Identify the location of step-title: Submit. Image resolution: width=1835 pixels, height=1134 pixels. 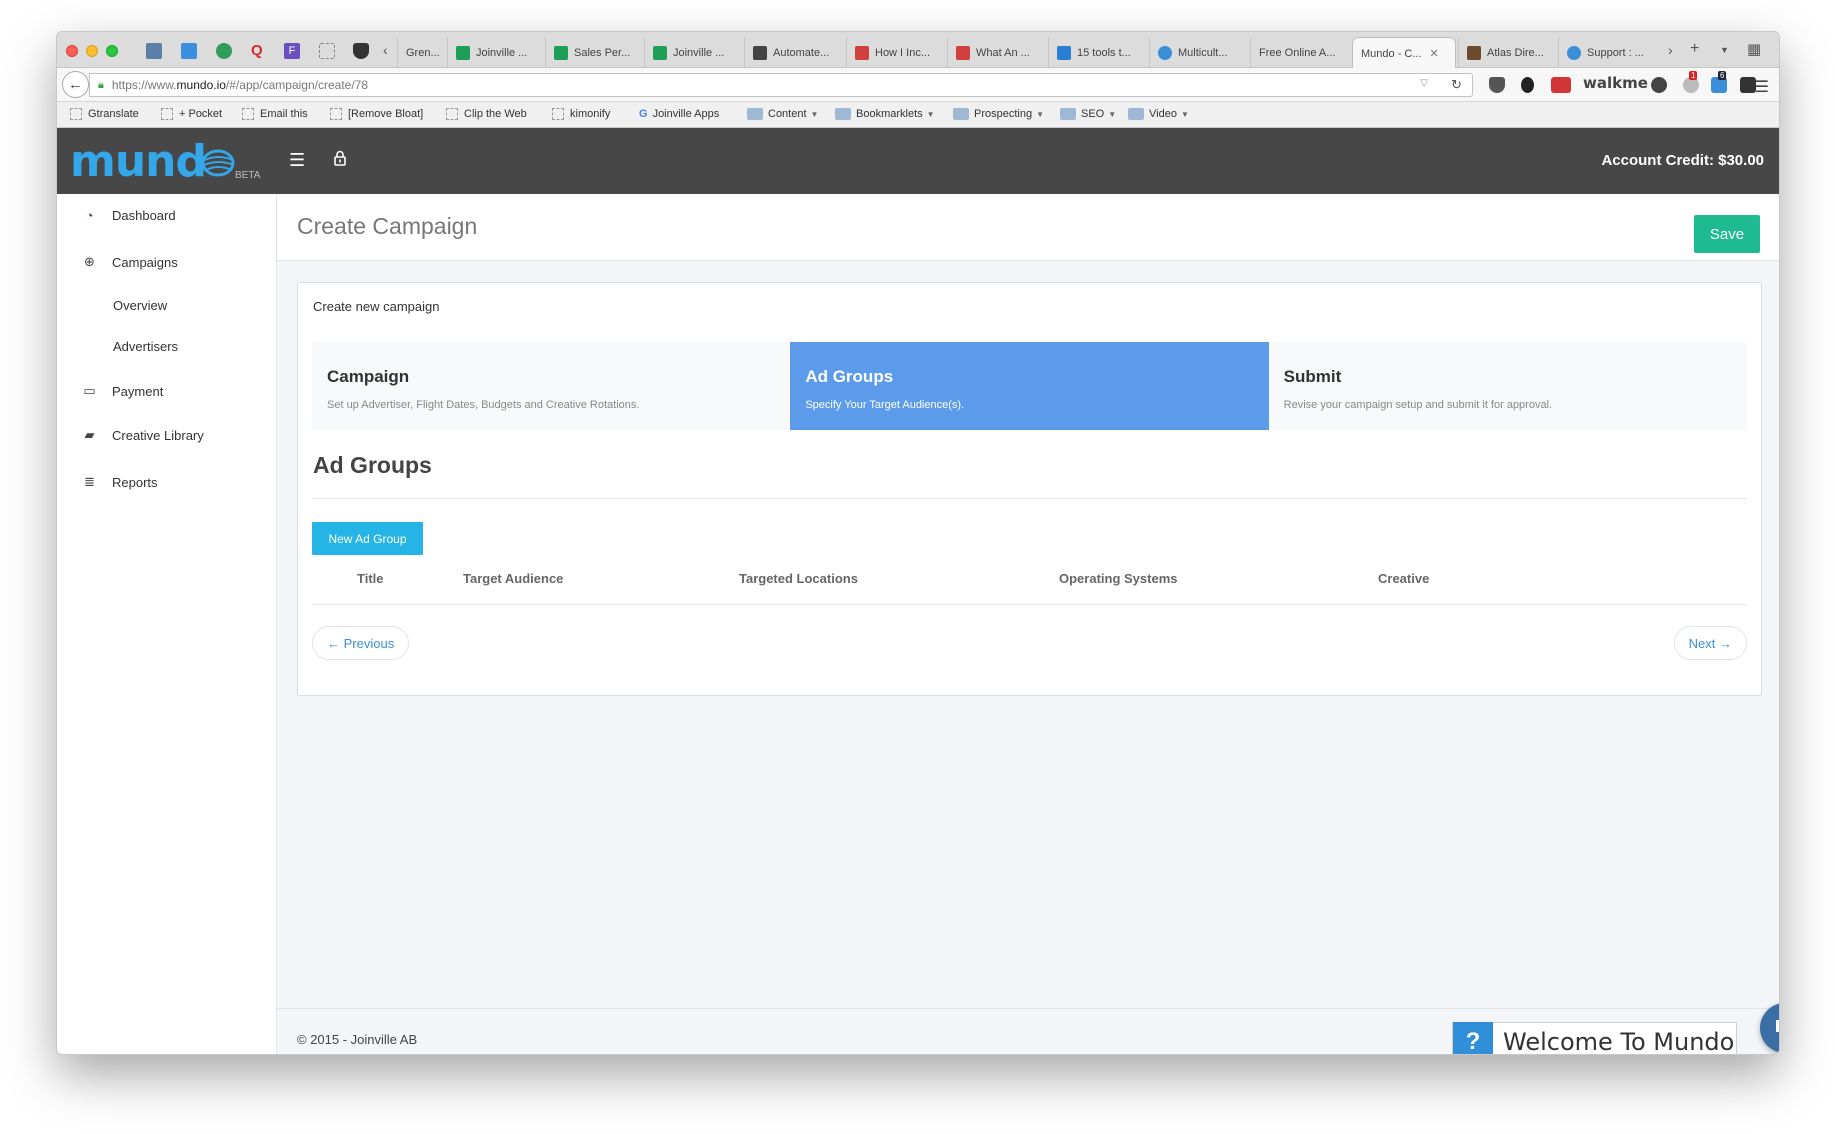
(1312, 376).